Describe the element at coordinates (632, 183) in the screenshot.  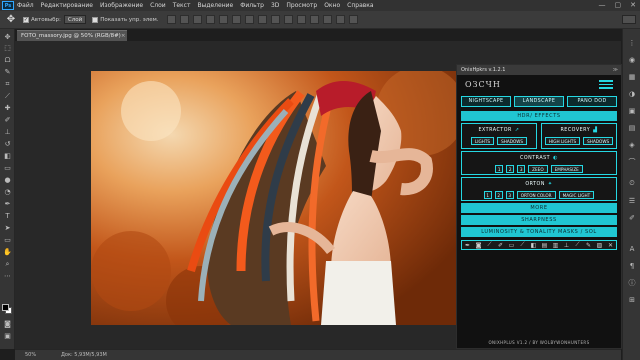
I see `history-icon: ⏲` at that location.